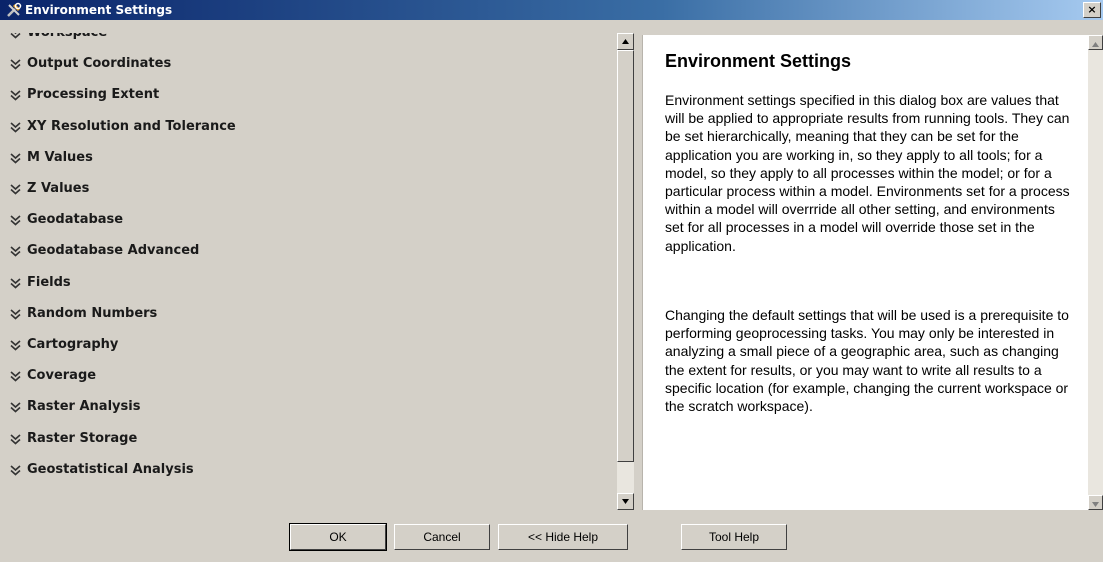 This screenshot has width=1103, height=562. I want to click on scroll-down-button, so click(625, 501).